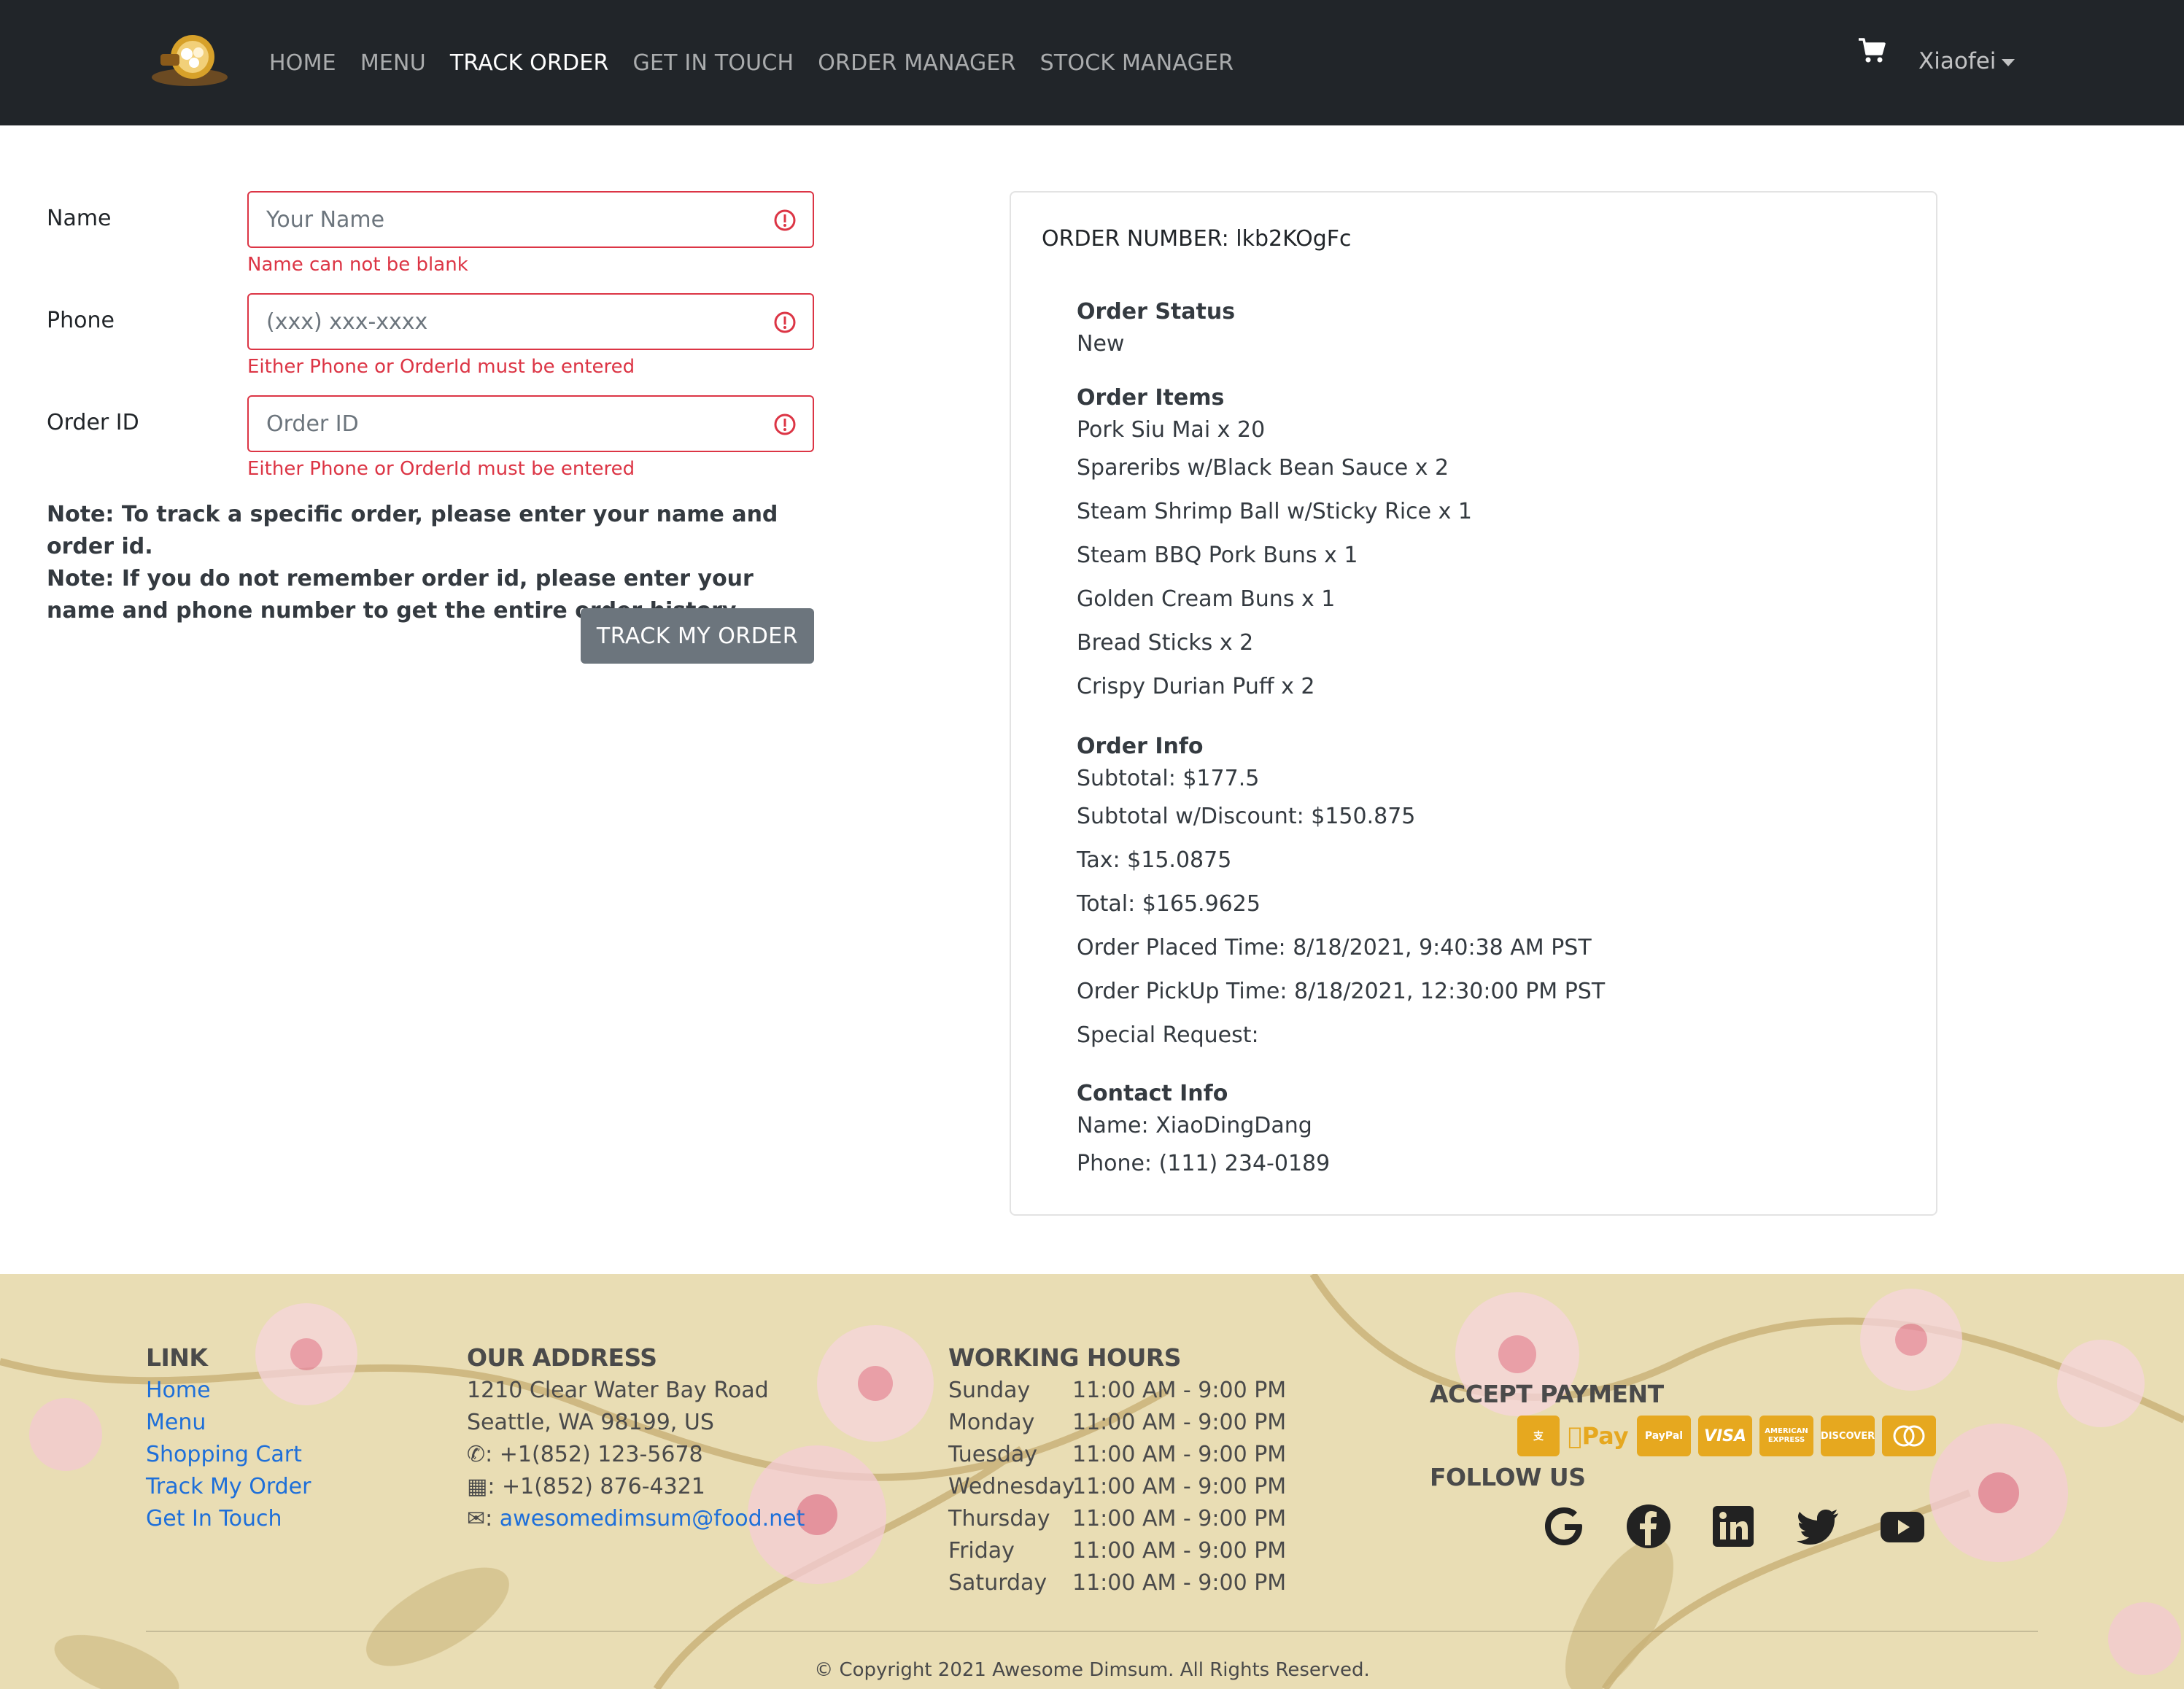 This screenshot has width=2184, height=1689. I want to click on apple-pay-icon: Pay, so click(1598, 1436).